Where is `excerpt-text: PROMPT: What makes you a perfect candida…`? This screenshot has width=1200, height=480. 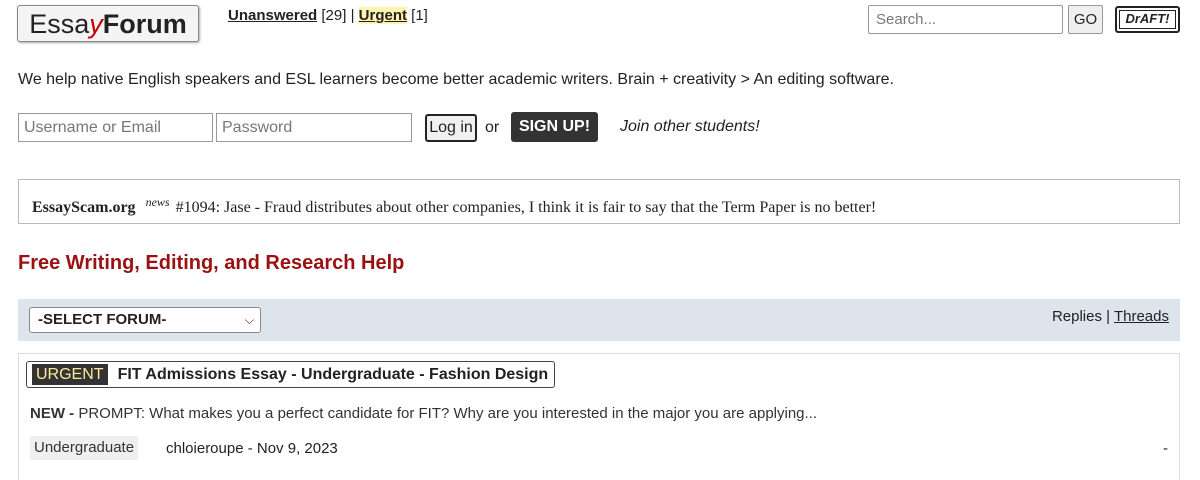
excerpt-text: PROMPT: What makes you a perfect candida… is located at coordinates (448, 413).